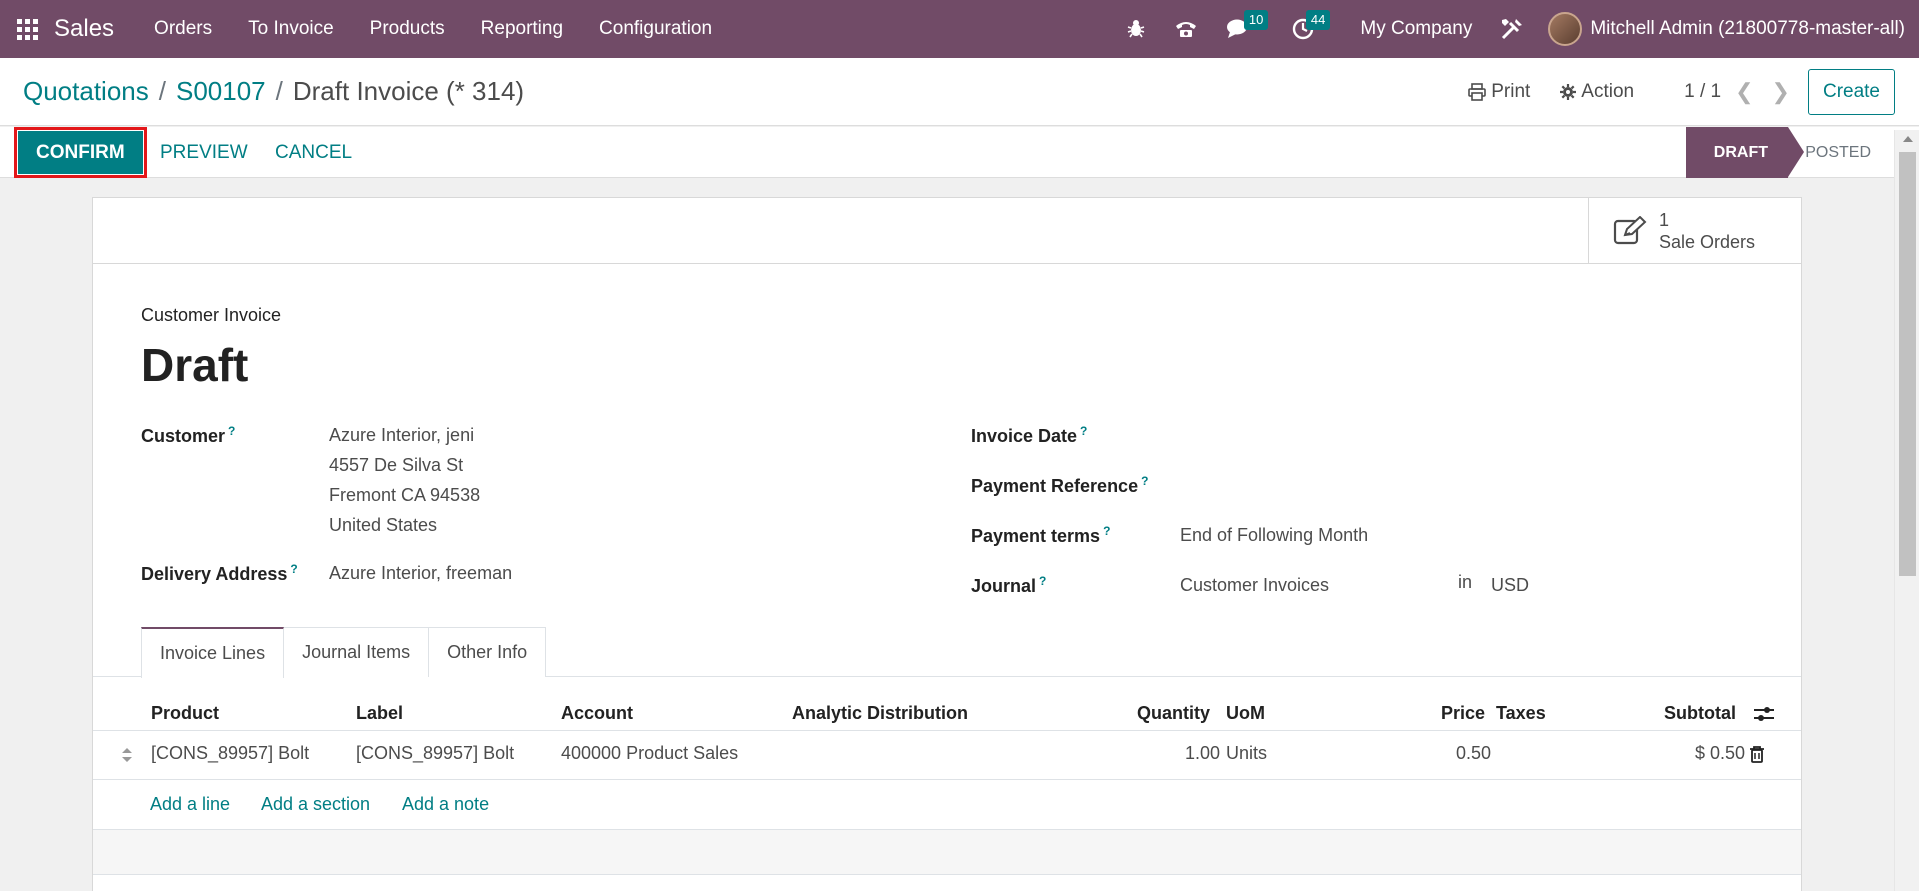 The width and height of the screenshot is (1919, 891). I want to click on invoice-date-field, so click(1430, 435).